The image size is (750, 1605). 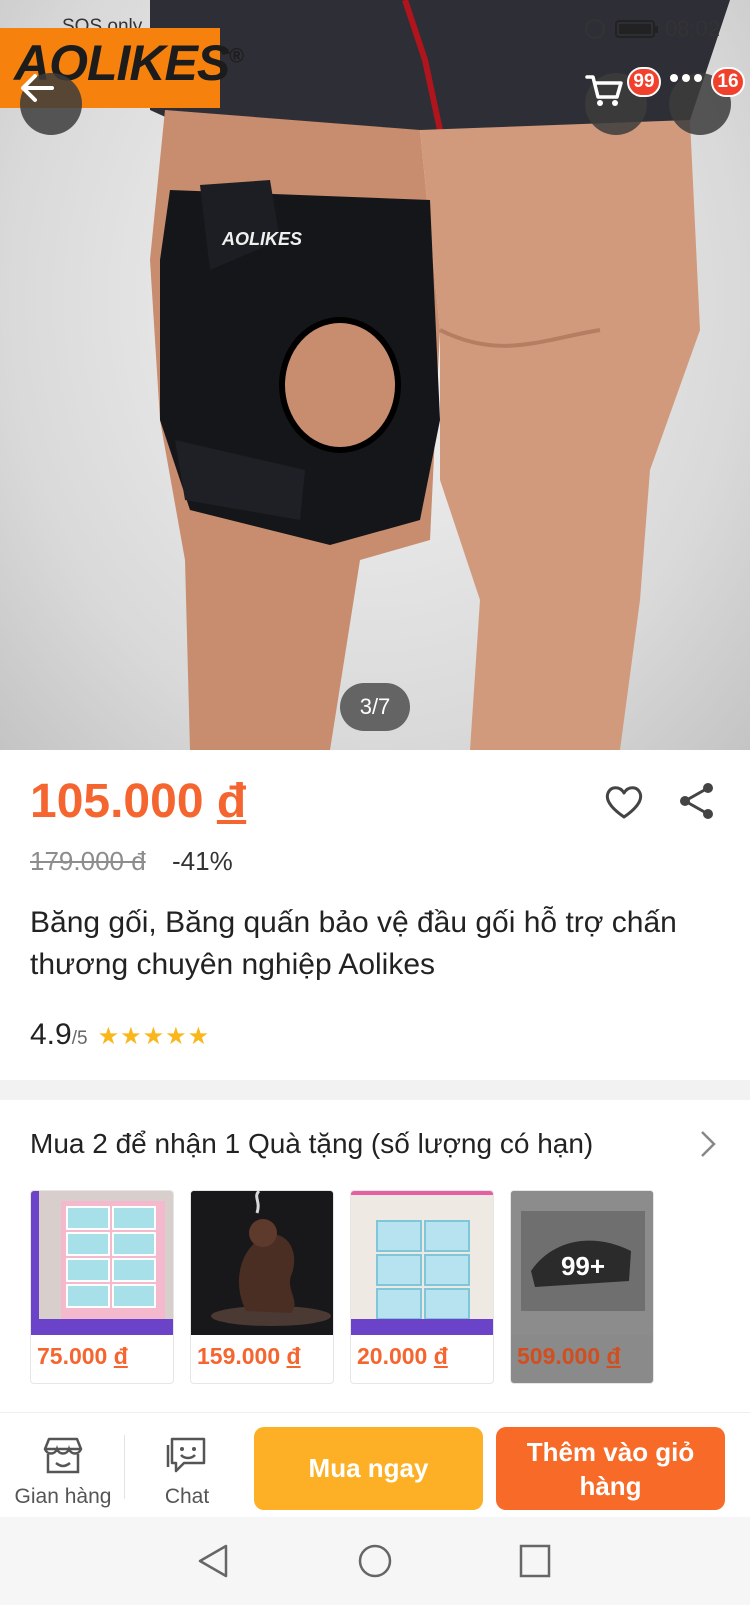 What do you see at coordinates (79, 1038) in the screenshot?
I see `rating-scale: /5` at bounding box center [79, 1038].